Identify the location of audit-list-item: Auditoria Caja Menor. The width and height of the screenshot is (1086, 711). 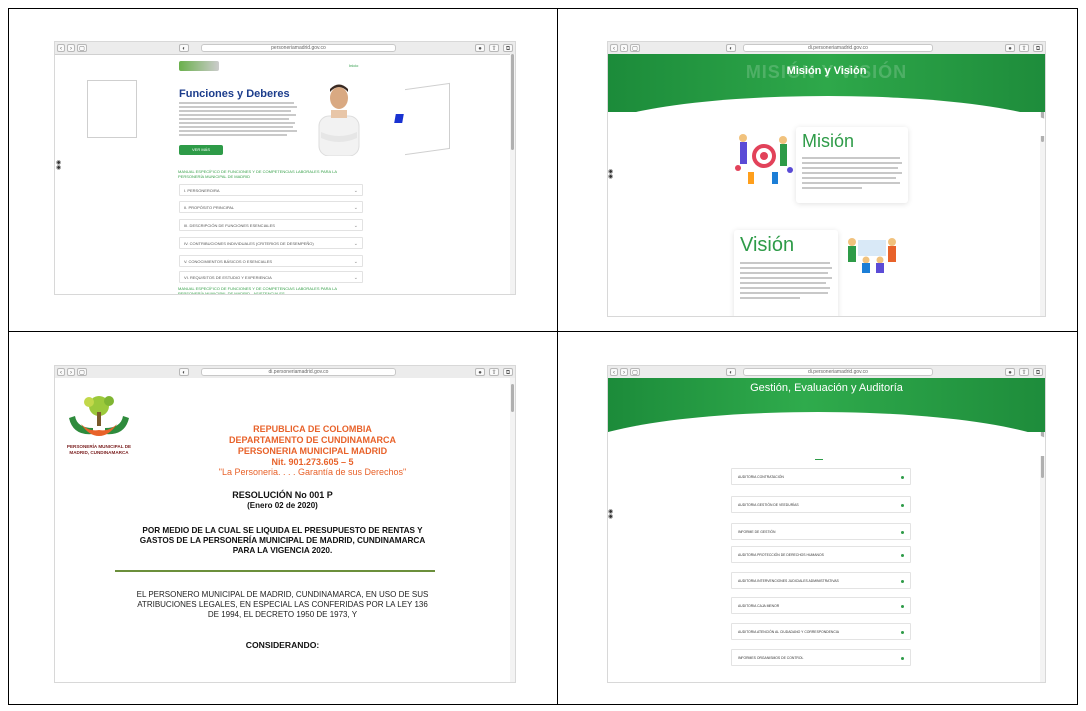
(821, 605).